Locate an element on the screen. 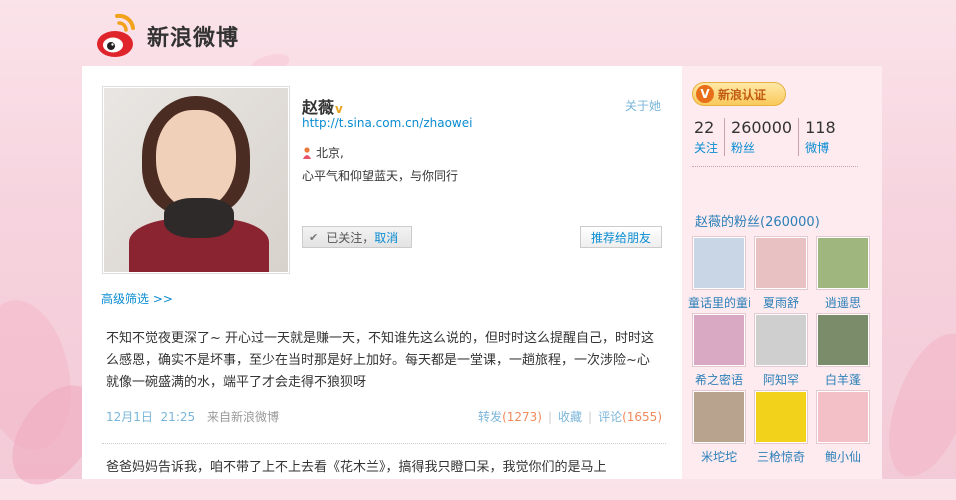  profile-bio: 心平气和仰望蓝天，与你同行 is located at coordinates (380, 176).